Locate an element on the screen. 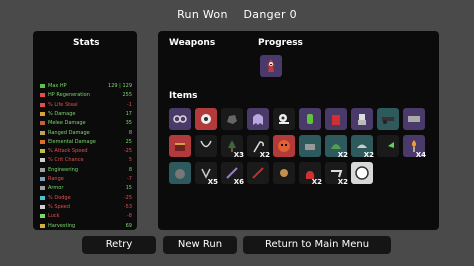 The width and height of the screenshot is (474, 266). necklace-icon is located at coordinates (206, 144).